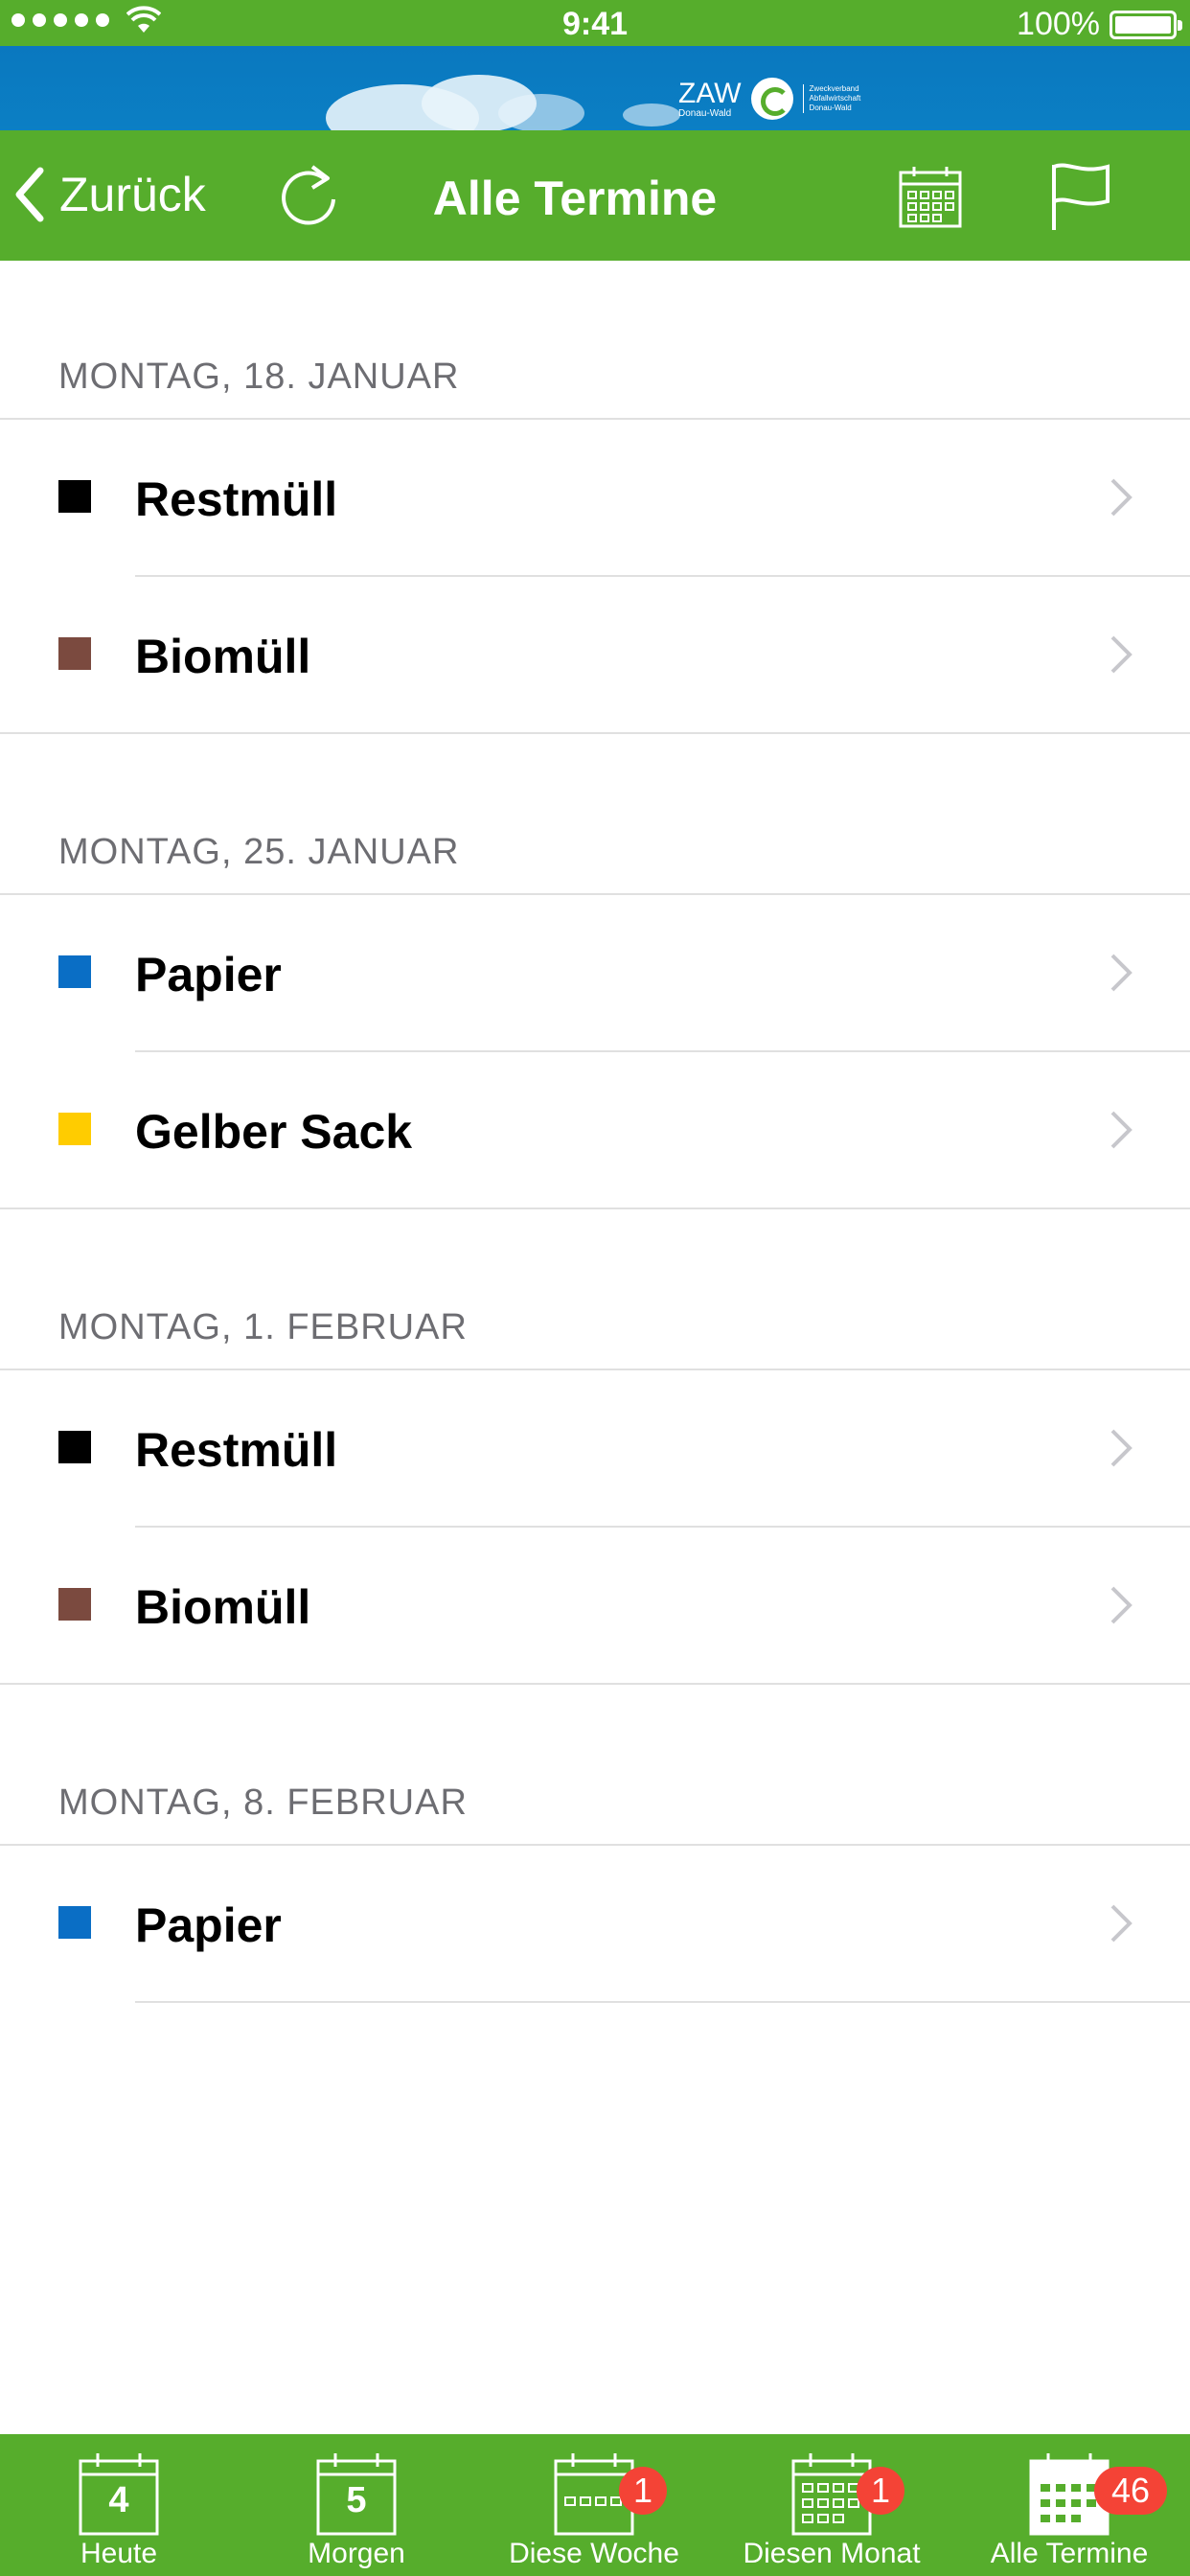 This screenshot has width=1190, height=2576. I want to click on tab-label: Diese Woche, so click(594, 2553).